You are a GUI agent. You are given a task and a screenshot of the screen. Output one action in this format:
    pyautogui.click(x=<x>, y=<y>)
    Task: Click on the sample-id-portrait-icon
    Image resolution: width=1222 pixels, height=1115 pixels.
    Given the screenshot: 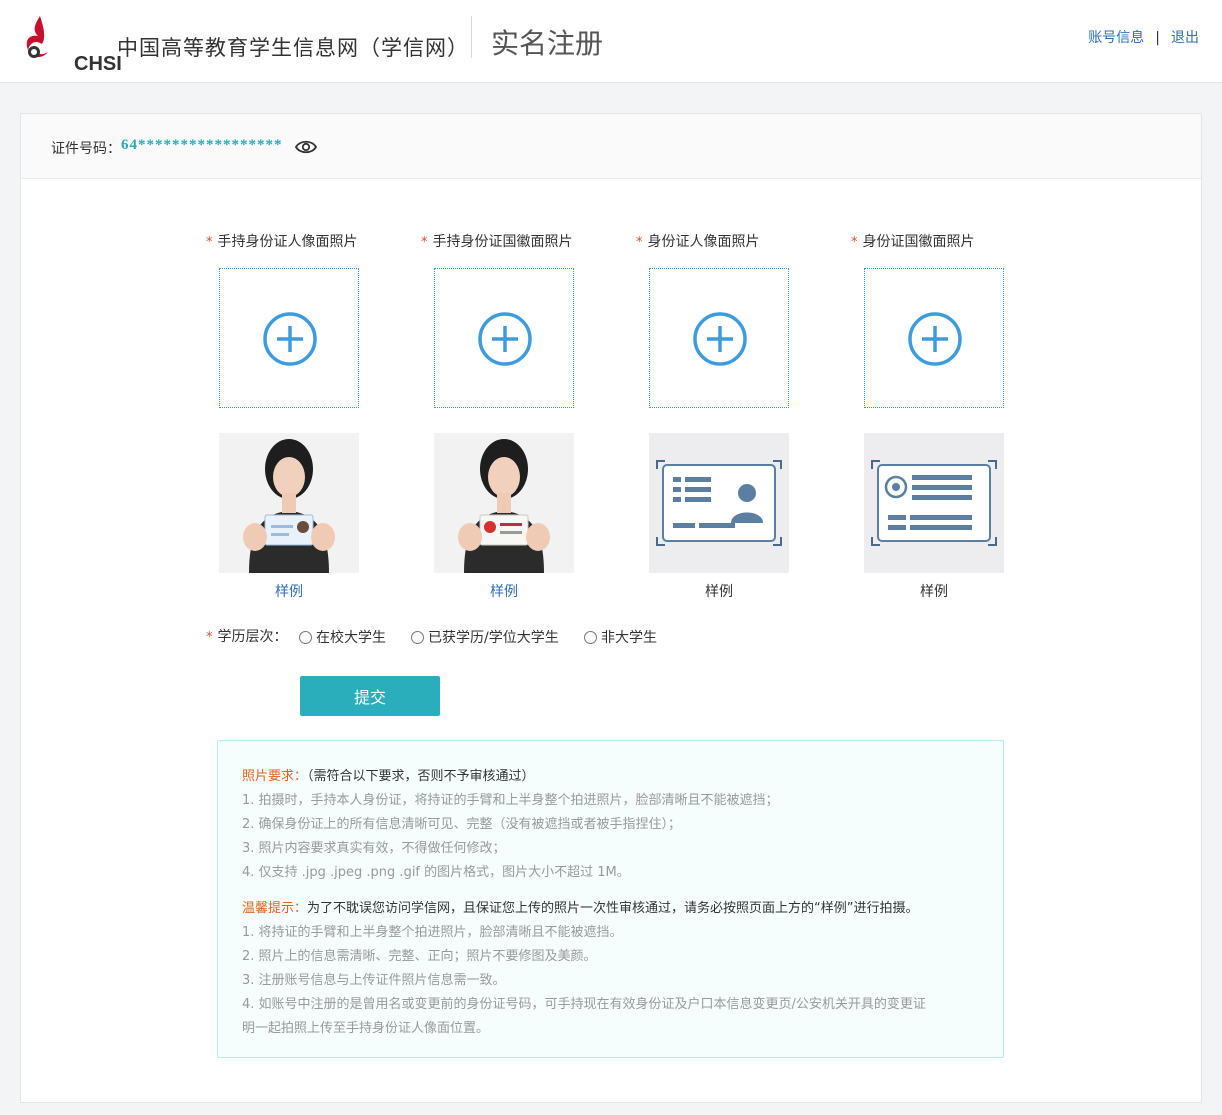 What is the action you would take?
    pyautogui.click(x=719, y=503)
    